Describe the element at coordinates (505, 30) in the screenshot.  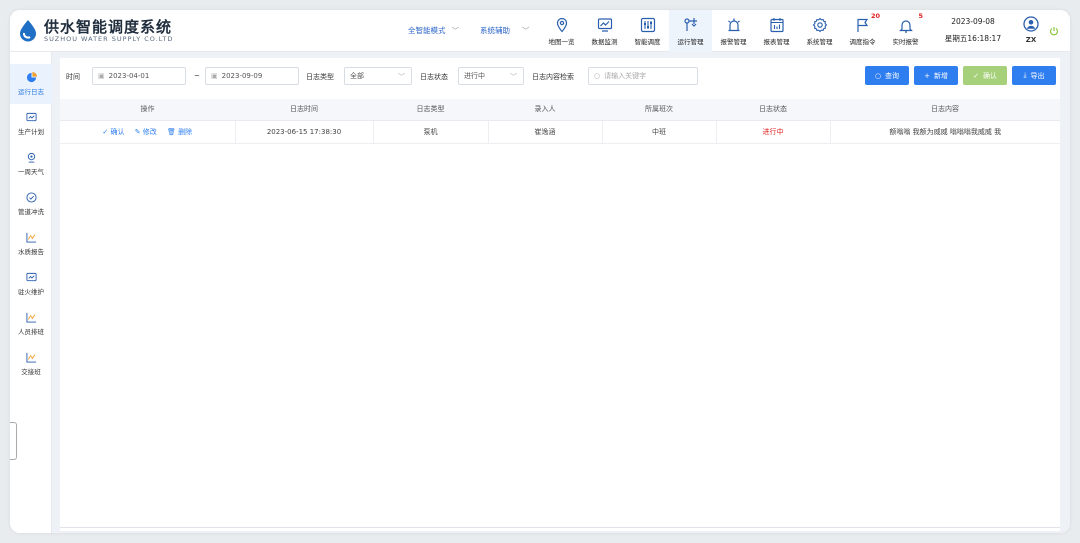
I see `assist-select: 系统辅助 ﹀` at that location.